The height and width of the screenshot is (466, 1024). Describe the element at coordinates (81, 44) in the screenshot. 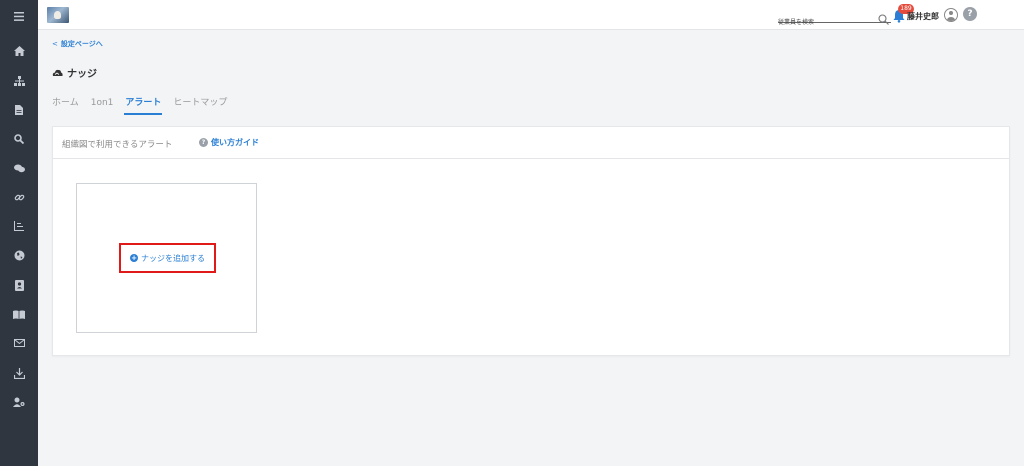

I see `back-link-label: 設定ページへ` at that location.